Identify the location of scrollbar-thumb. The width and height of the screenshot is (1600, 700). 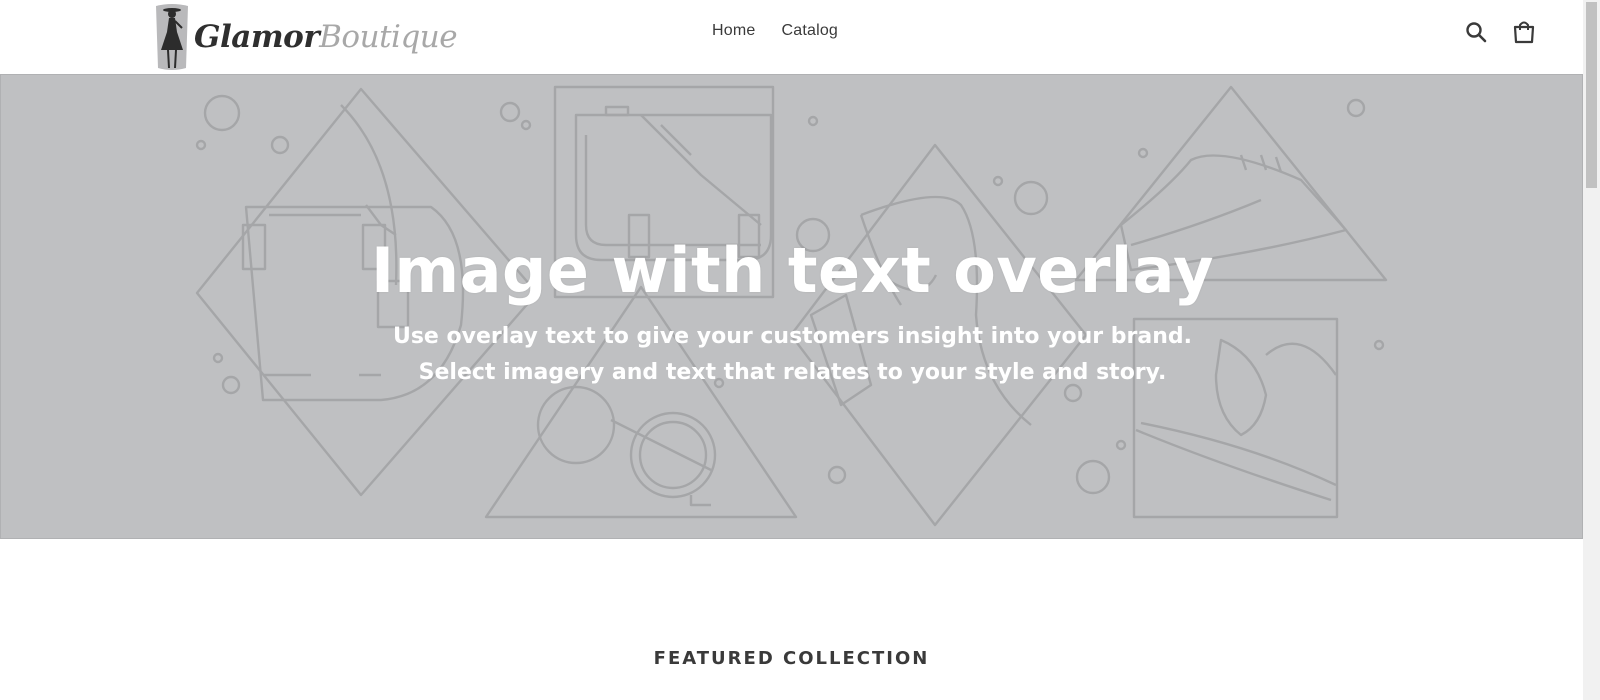
(1591, 95).